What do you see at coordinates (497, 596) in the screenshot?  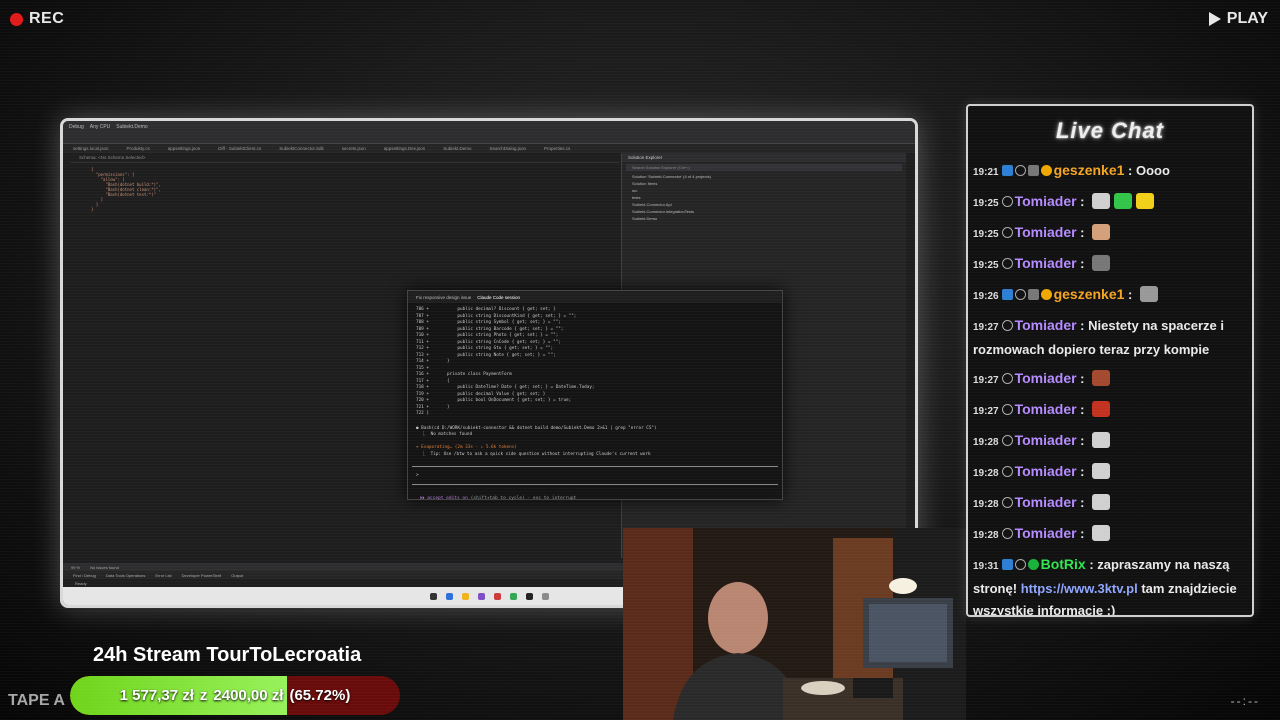 I see `app-icon` at bounding box center [497, 596].